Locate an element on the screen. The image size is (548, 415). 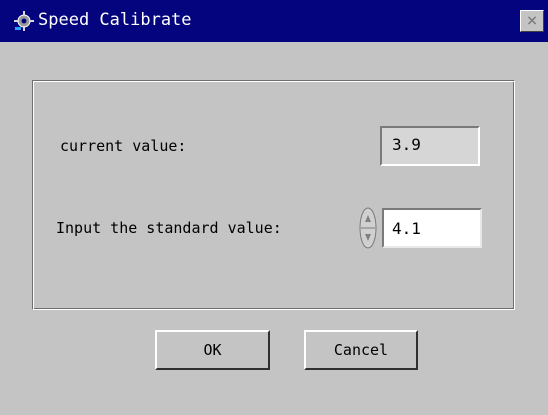
close-button: × is located at coordinates (532, 21).